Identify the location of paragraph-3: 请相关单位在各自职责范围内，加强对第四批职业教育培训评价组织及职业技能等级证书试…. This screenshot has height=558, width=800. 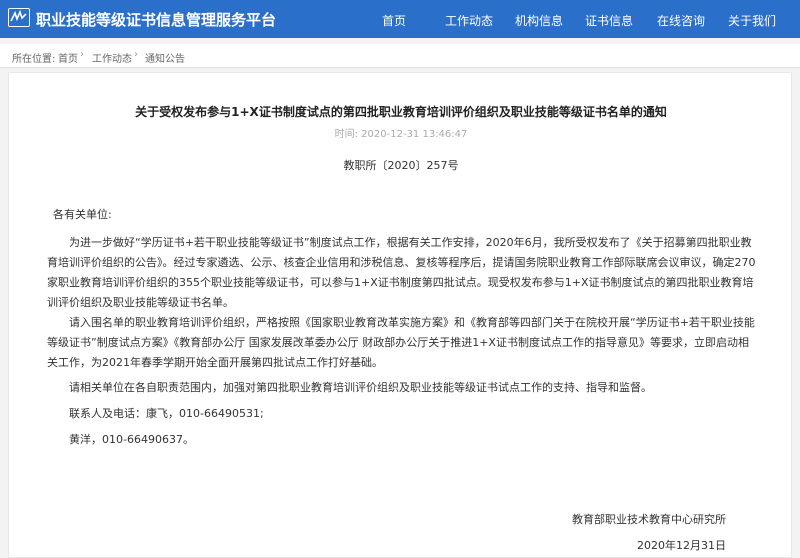
(360, 387).